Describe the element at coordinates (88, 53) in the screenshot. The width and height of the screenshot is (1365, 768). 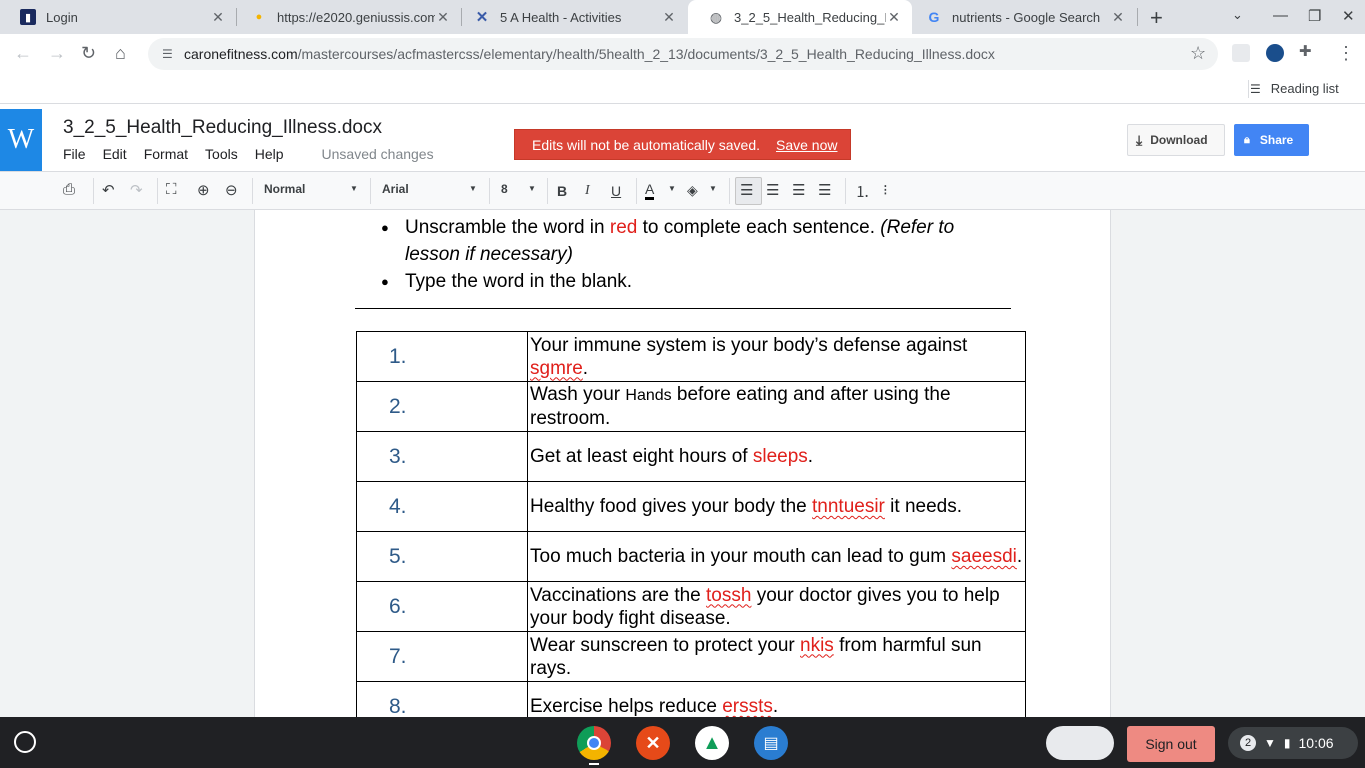
I see `reload-icon: ↻` at that location.